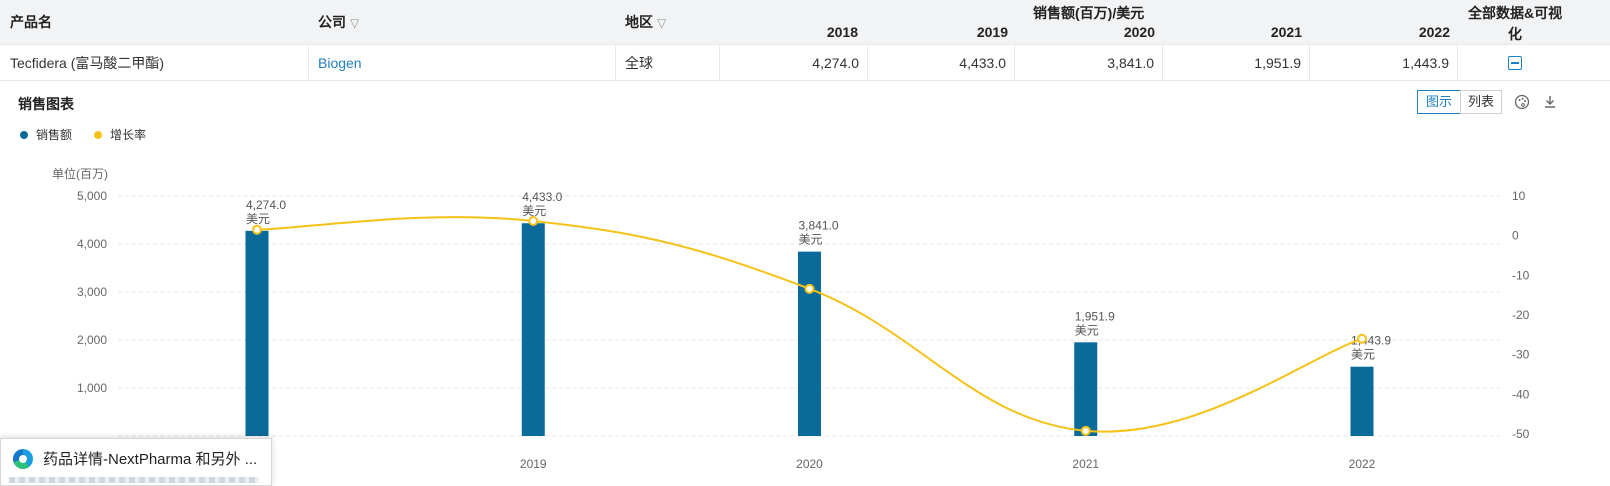  I want to click on header-all-data-line1: 全部数据&可视, so click(1515, 13).